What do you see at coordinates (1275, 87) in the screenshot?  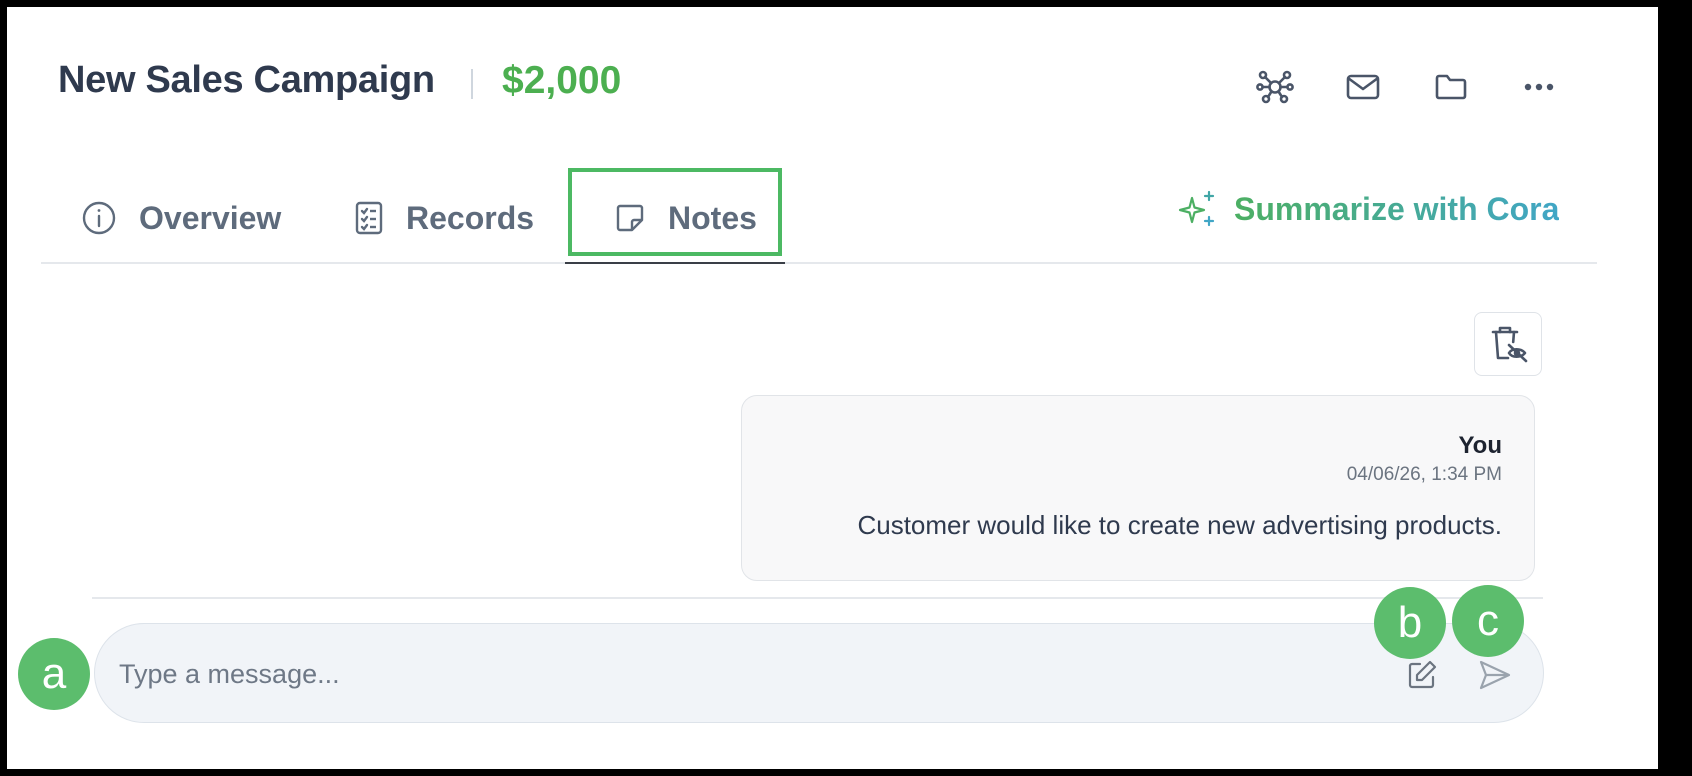 I see `network-icon` at bounding box center [1275, 87].